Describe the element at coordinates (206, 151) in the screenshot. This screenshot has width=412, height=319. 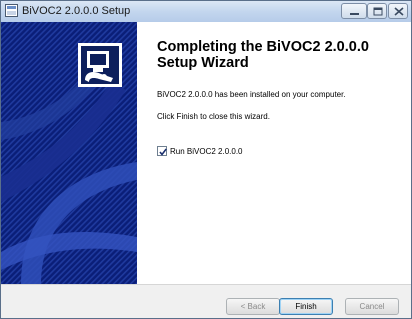
I see `run-app-label: Run BiVOC2 2.0.0.0` at that location.